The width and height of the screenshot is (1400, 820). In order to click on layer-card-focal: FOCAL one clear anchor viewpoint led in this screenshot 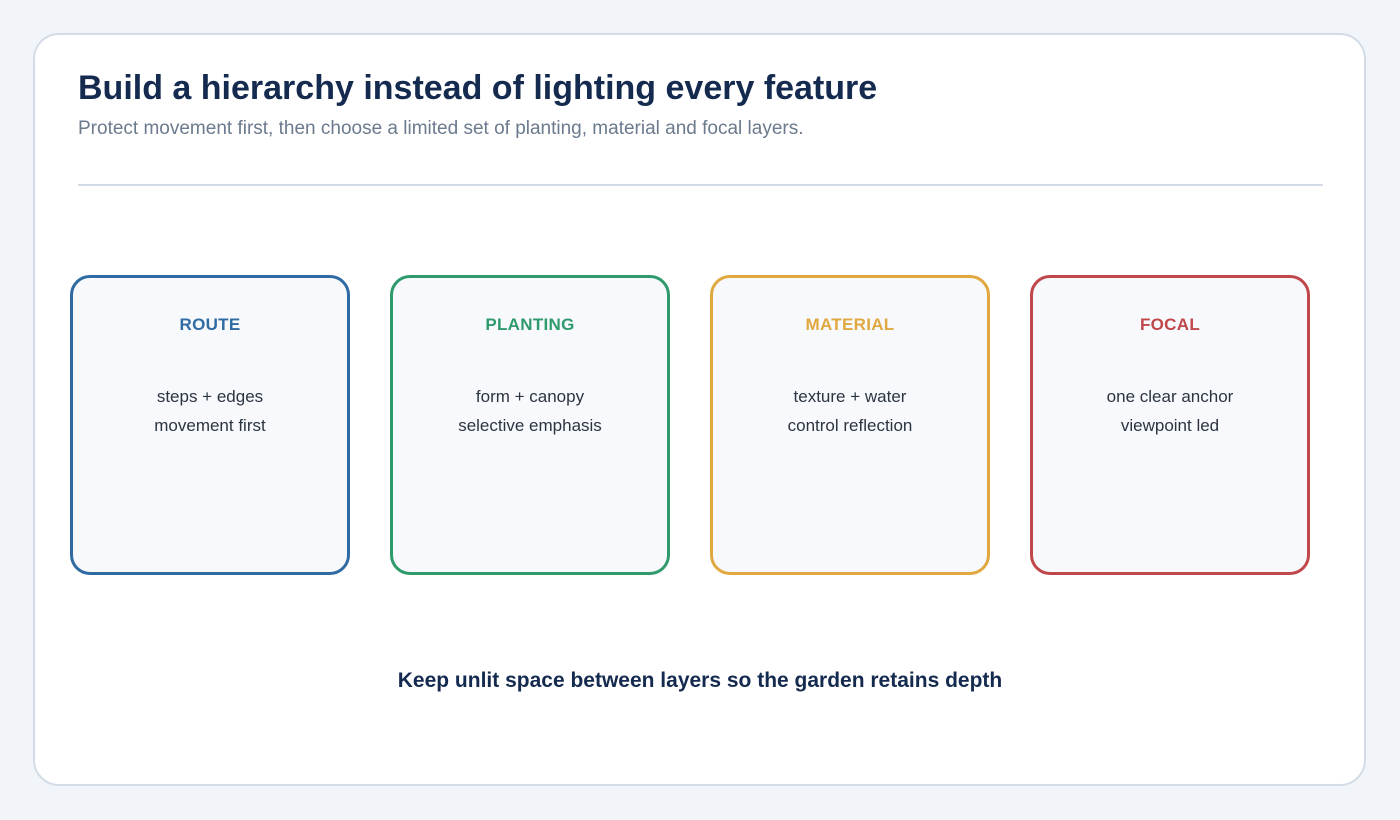, I will do `click(1170, 425)`.